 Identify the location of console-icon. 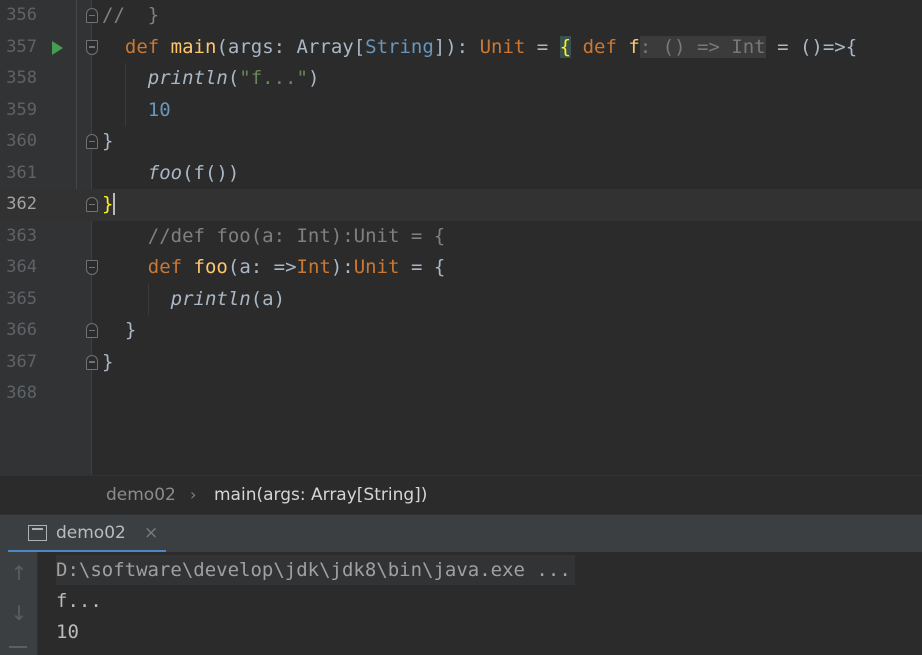
(37, 533).